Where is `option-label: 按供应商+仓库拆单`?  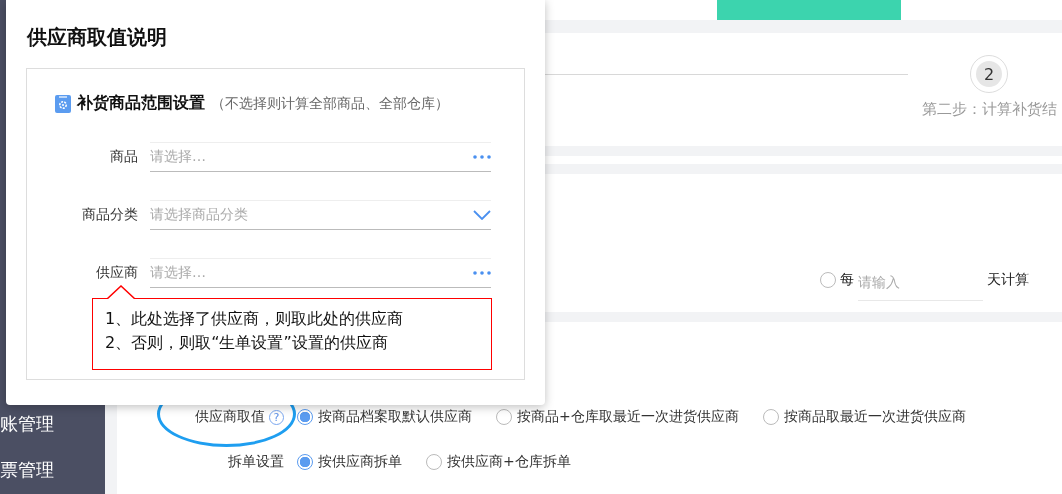 option-label: 按供应商+仓库拆单 is located at coordinates (509, 462).